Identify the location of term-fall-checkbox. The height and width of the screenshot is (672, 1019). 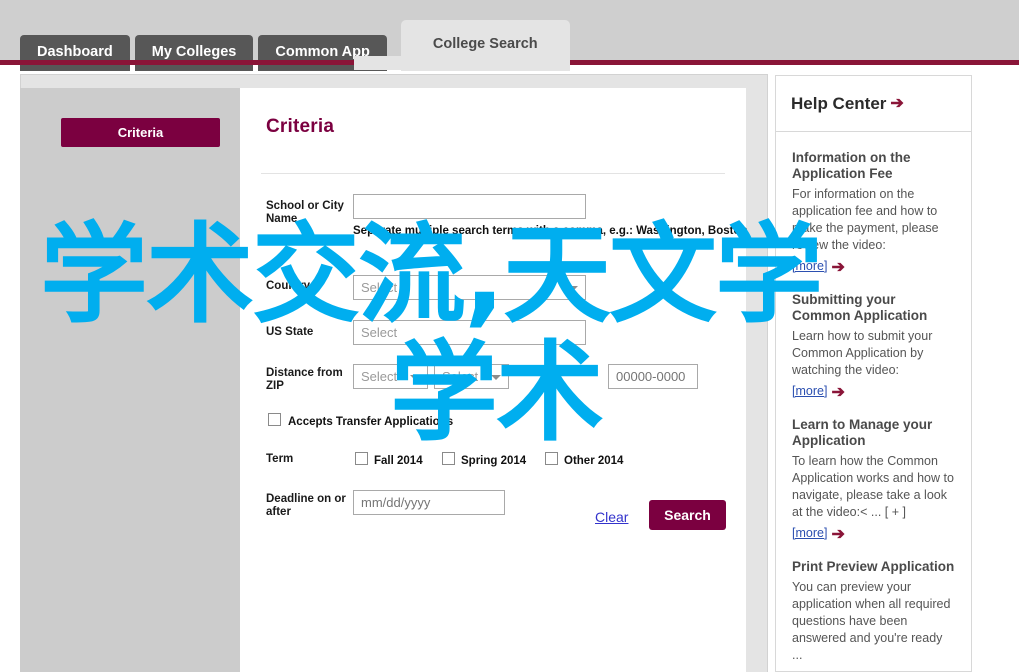
(361, 458).